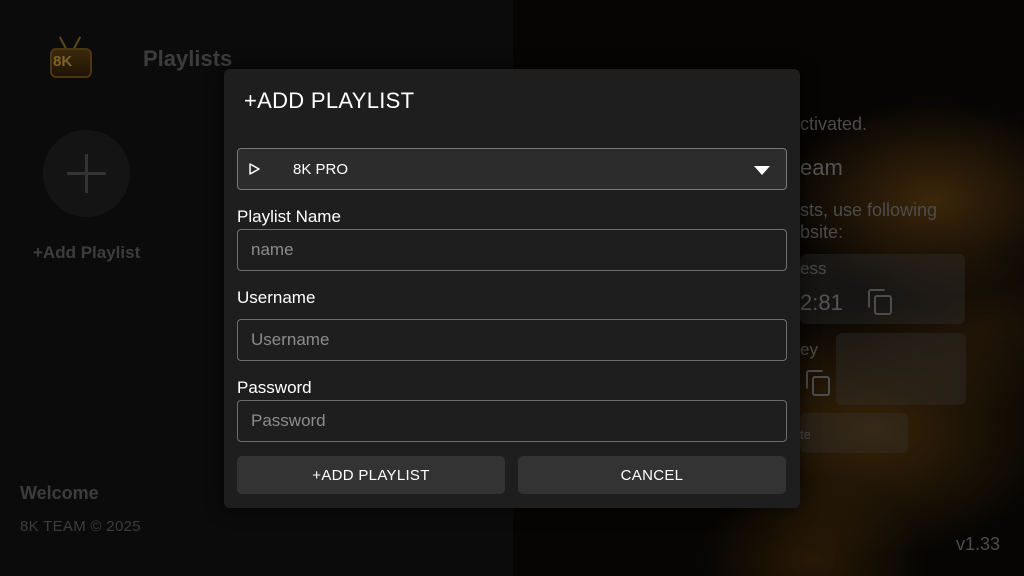 The width and height of the screenshot is (1024, 576). I want to click on chevron-down-icon, so click(762, 170).